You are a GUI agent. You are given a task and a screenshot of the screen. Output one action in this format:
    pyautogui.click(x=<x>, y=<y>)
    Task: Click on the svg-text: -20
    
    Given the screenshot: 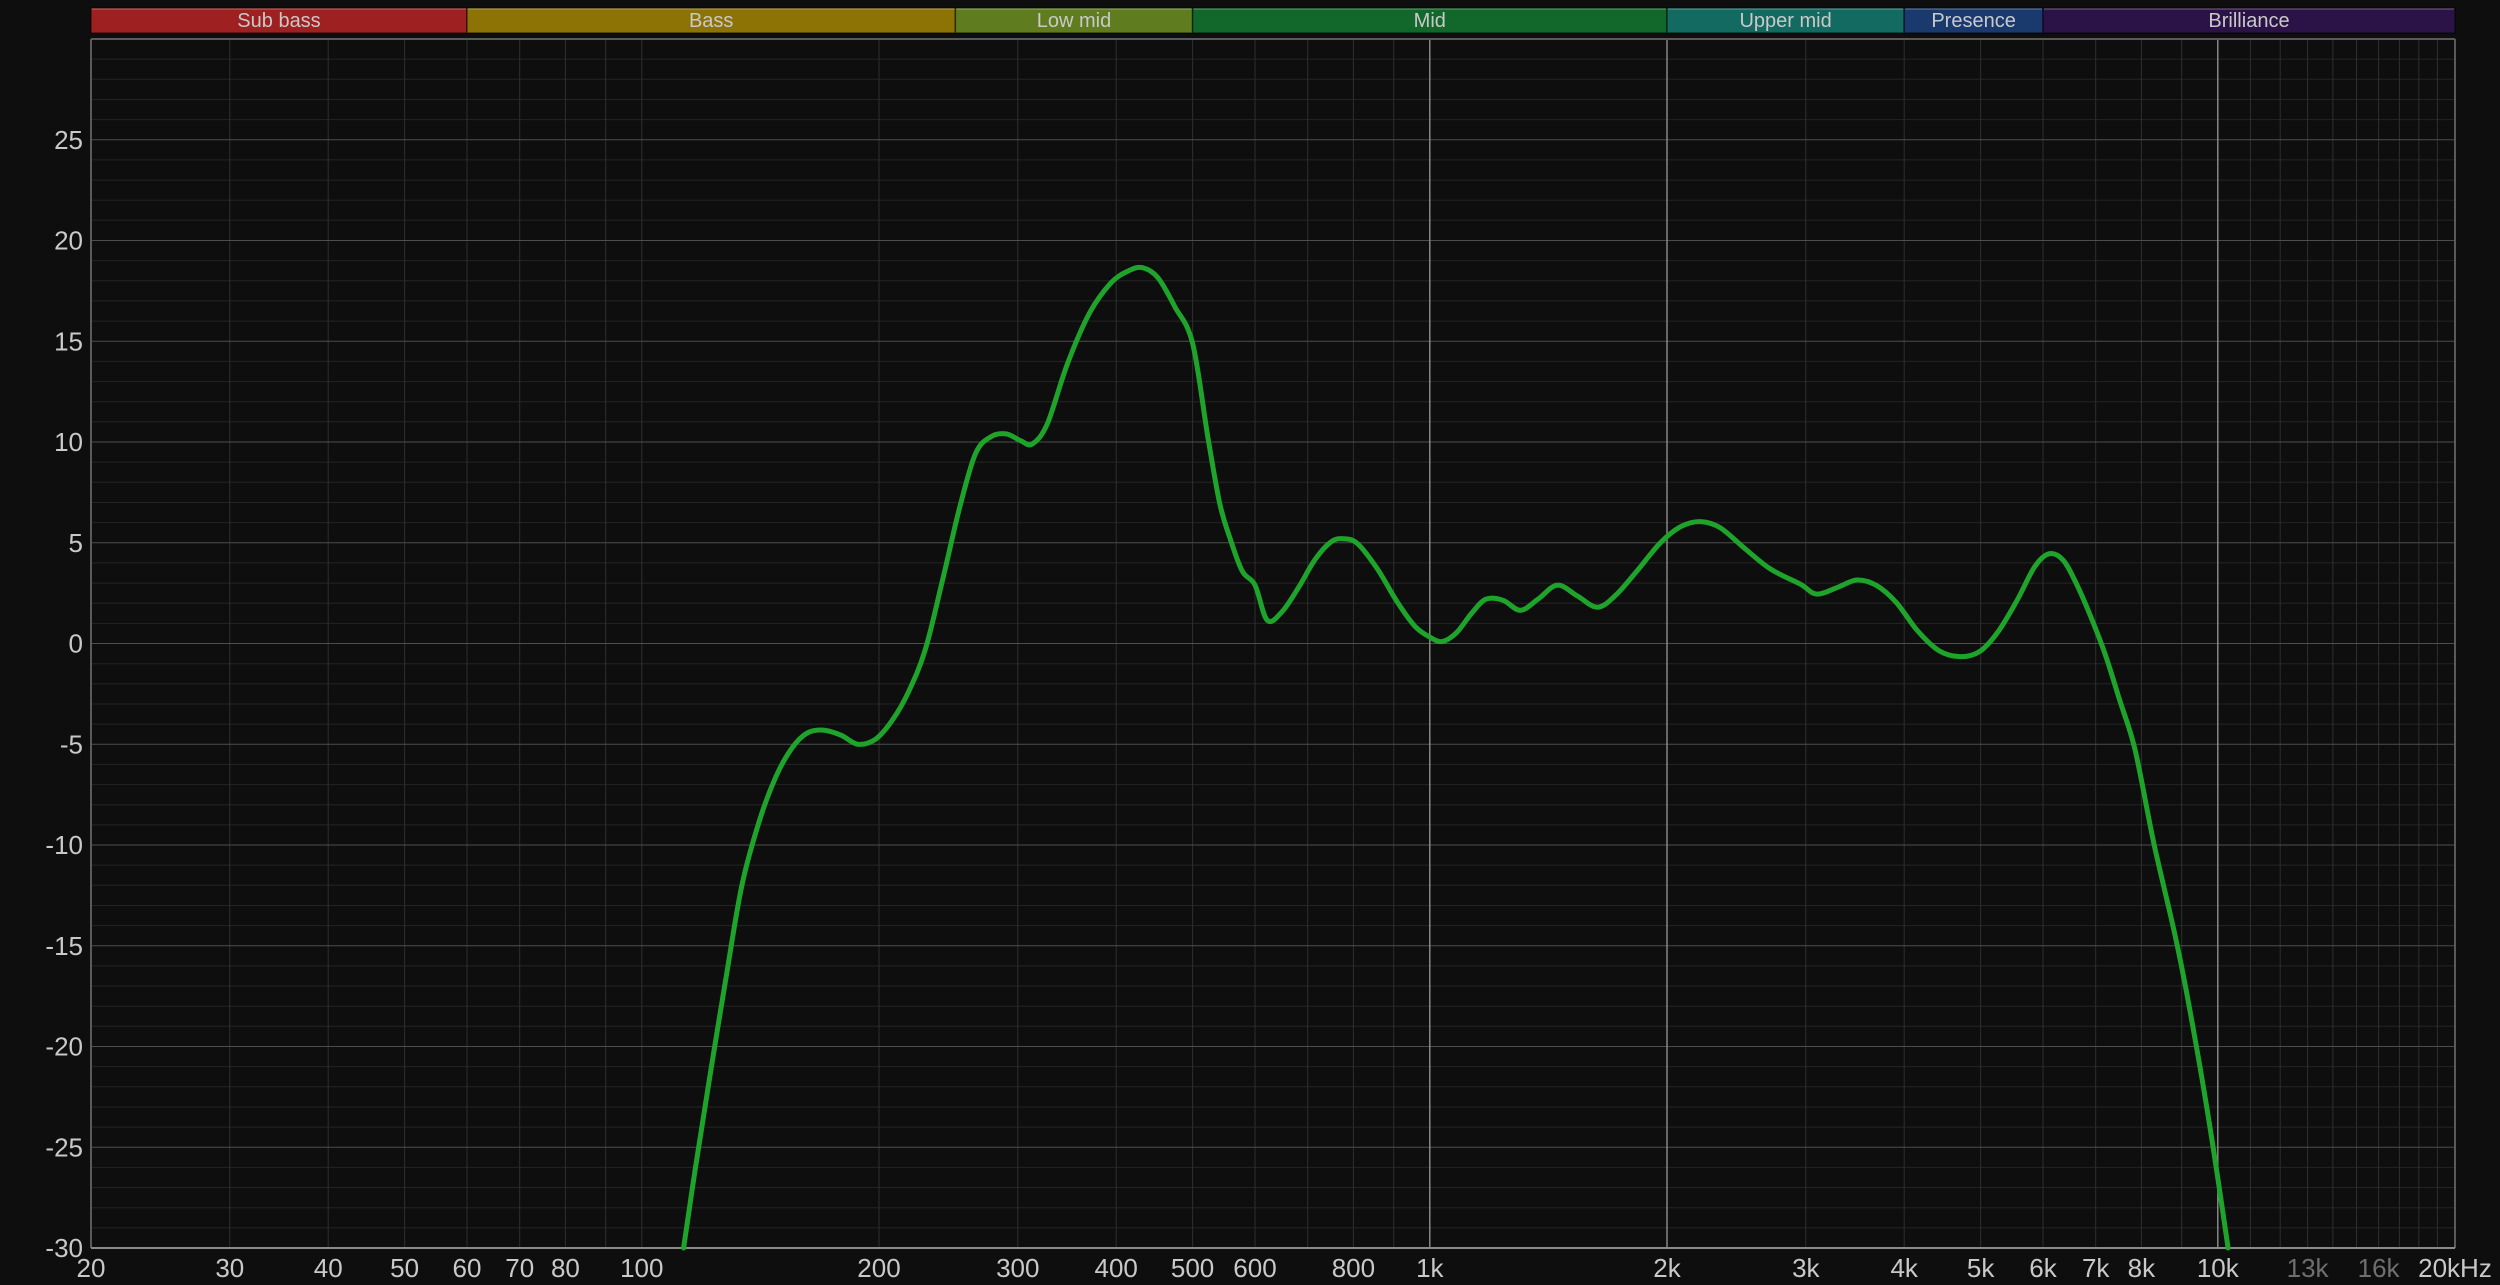 What is the action you would take?
    pyautogui.click(x=64, y=1047)
    